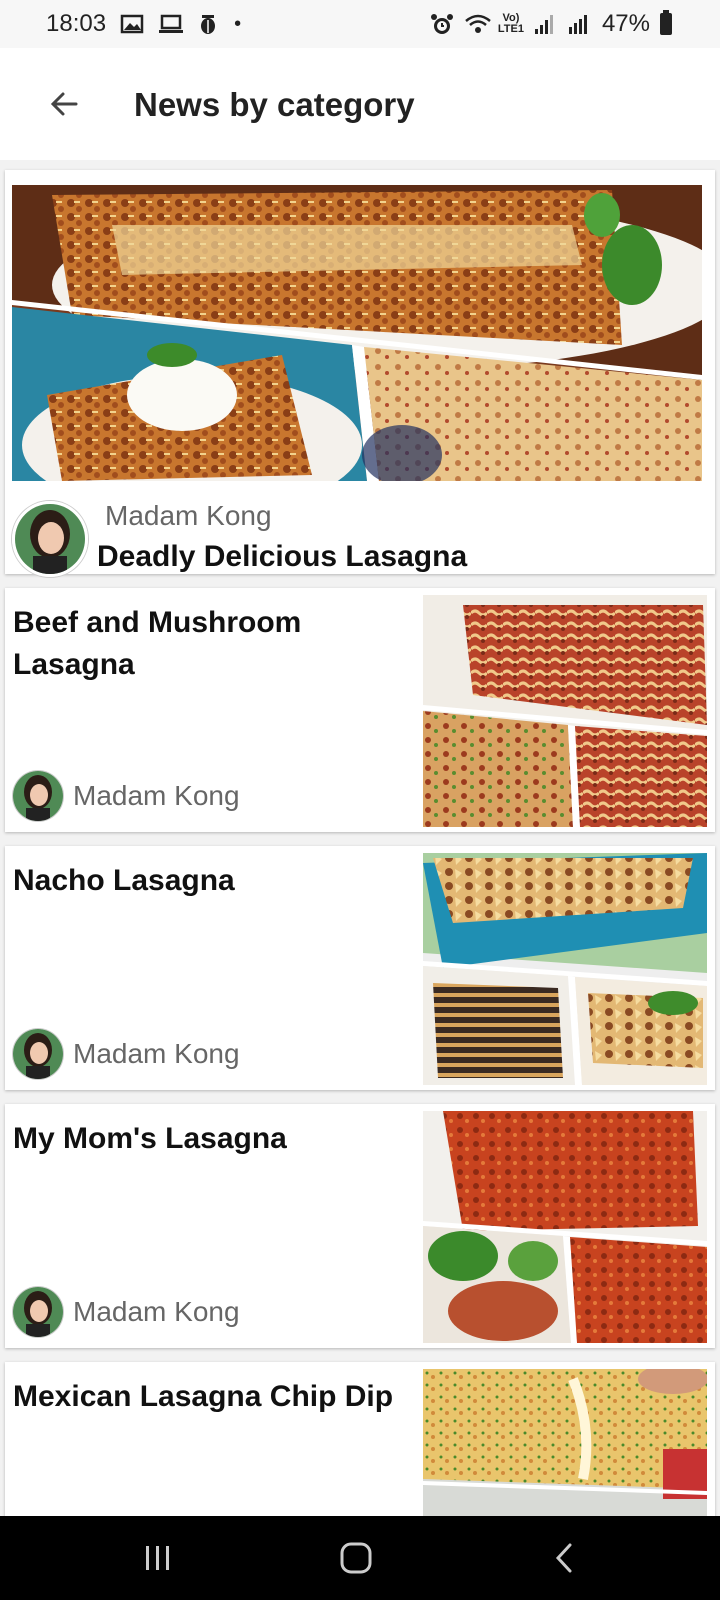  I want to click on signal-r-icon, so click(580, 24).